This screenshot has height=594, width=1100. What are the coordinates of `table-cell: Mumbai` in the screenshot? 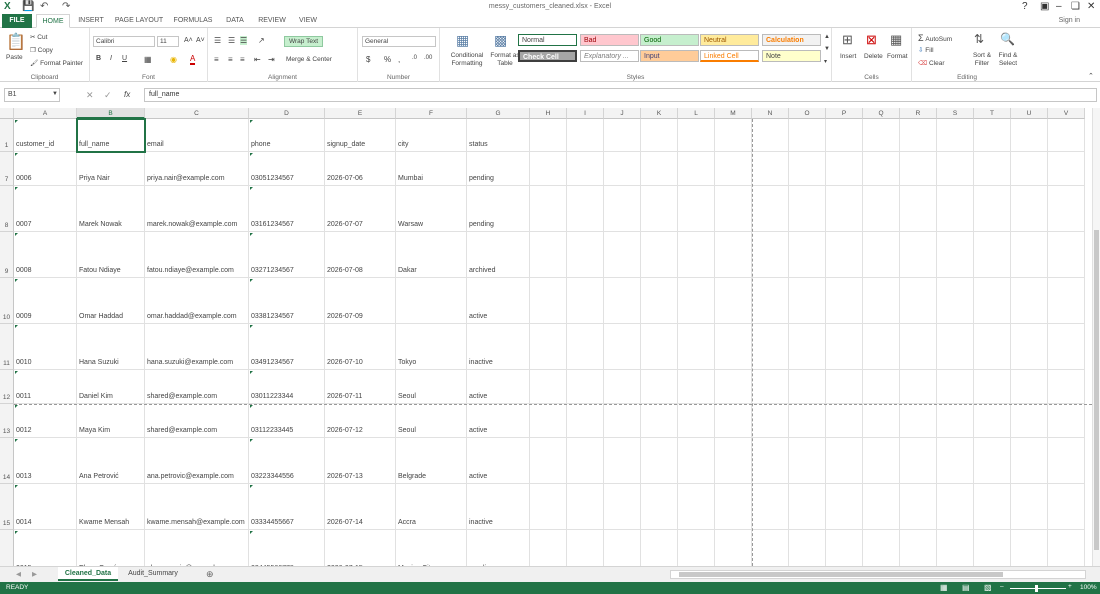 It's located at (431, 169).